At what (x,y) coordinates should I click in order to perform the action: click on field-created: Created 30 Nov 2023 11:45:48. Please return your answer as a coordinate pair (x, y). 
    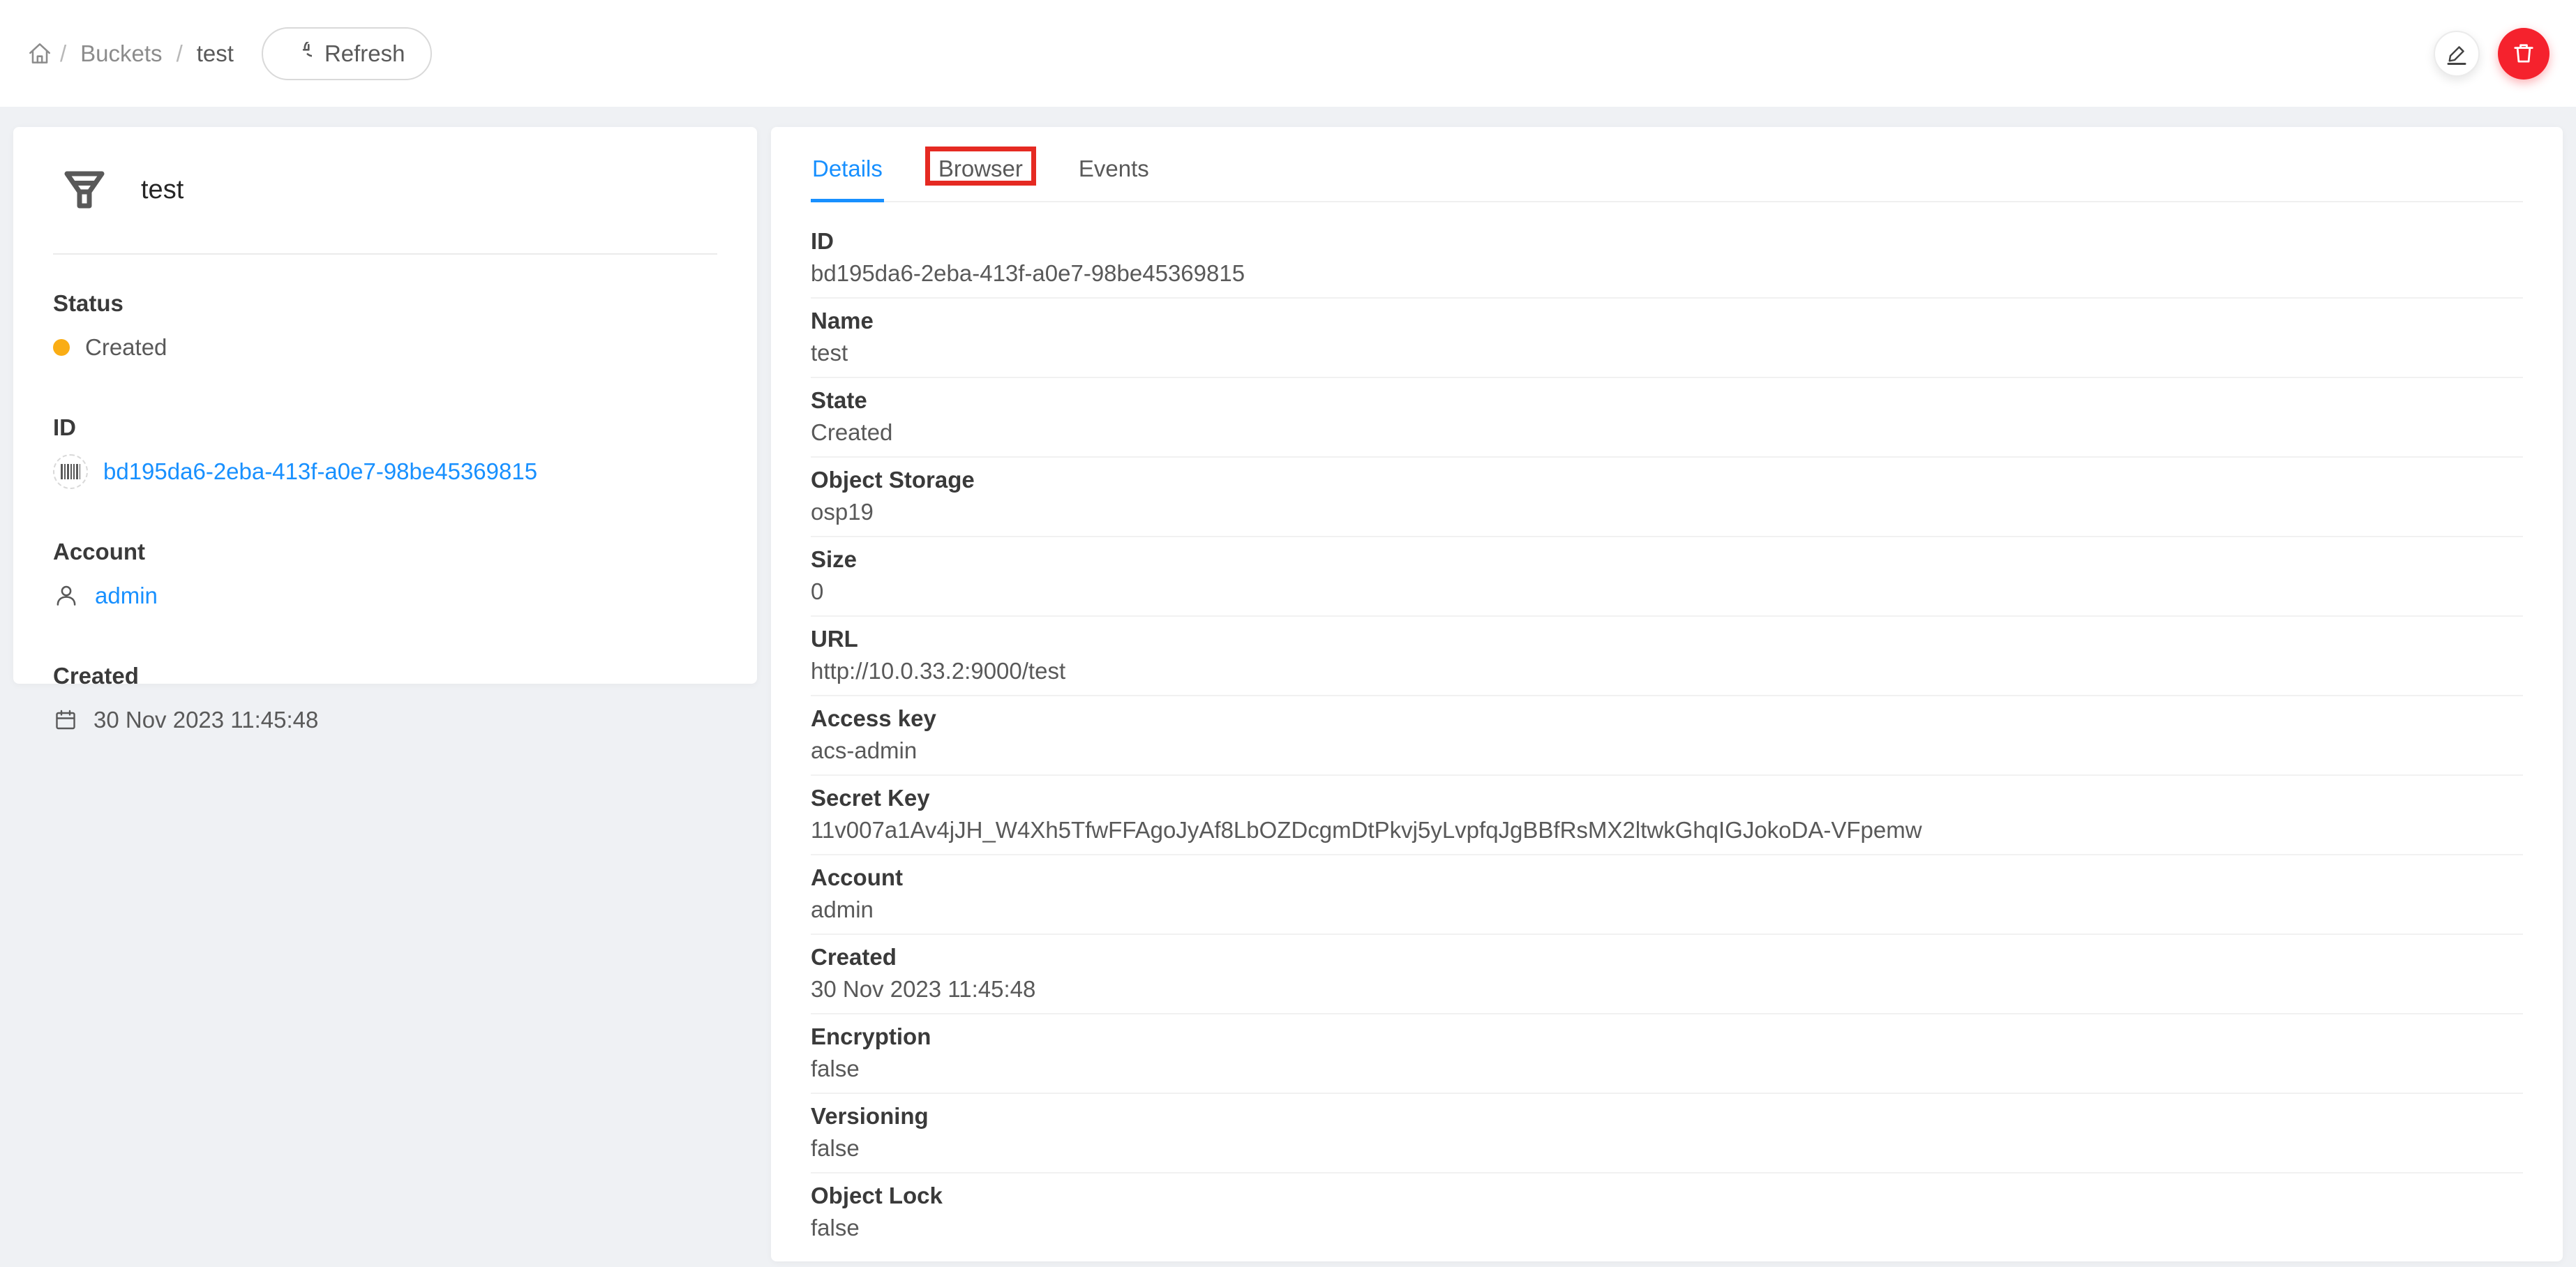
    Looking at the image, I should click on (385, 699).